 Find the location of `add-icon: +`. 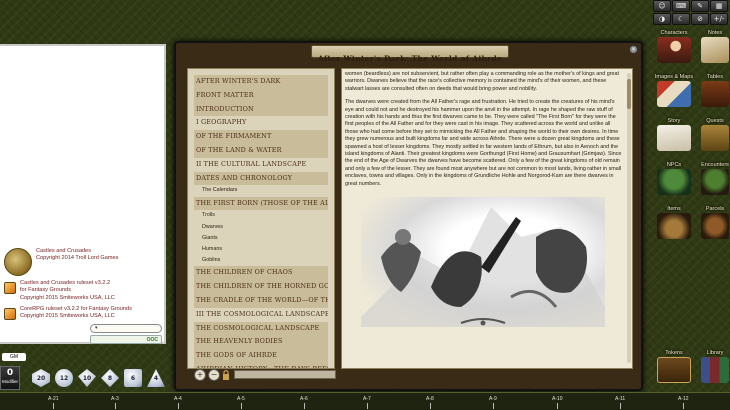

add-icon: + is located at coordinates (200, 375).